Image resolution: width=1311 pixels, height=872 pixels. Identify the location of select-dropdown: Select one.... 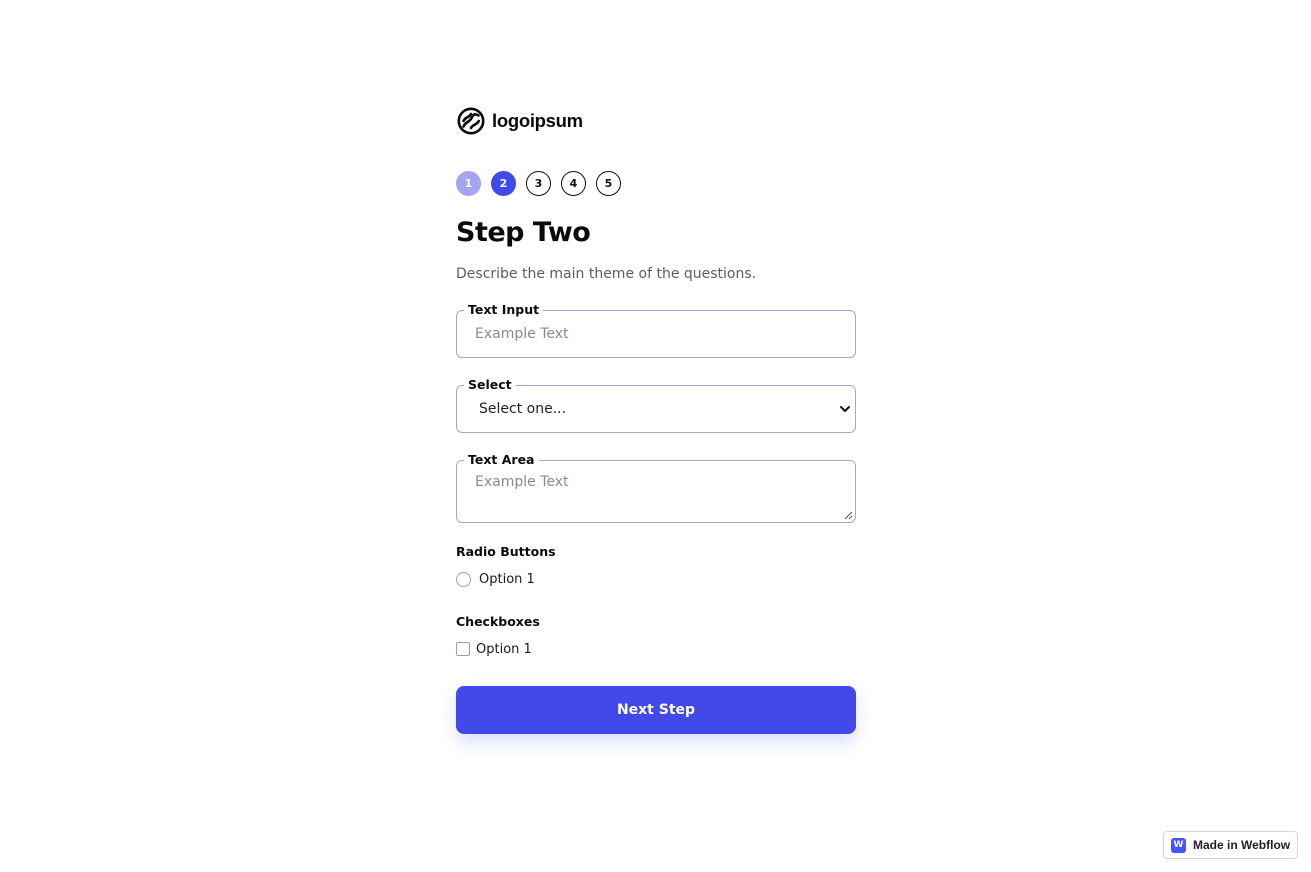
(656, 409).